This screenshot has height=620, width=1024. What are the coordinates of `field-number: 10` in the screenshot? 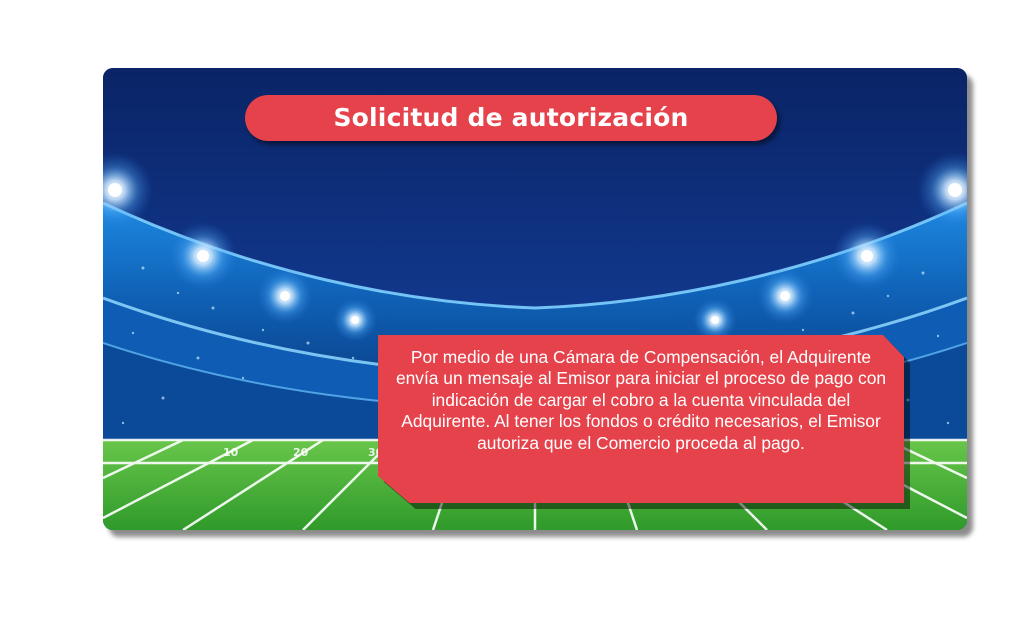 It's located at (231, 452).